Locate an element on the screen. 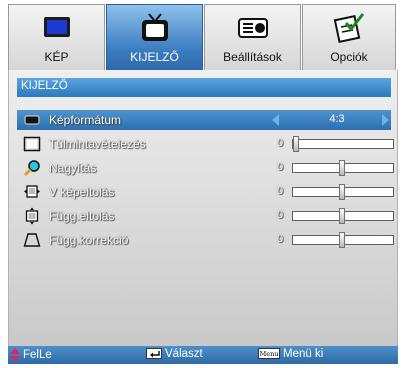  overscan-icon is located at coordinates (32, 144).